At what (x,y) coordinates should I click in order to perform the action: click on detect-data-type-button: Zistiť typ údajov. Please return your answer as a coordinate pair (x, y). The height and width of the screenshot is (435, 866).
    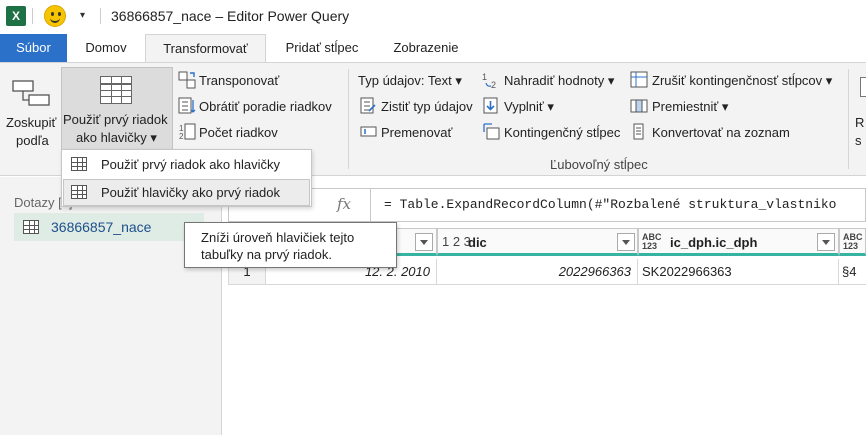
    Looking at the image, I should click on (418, 107).